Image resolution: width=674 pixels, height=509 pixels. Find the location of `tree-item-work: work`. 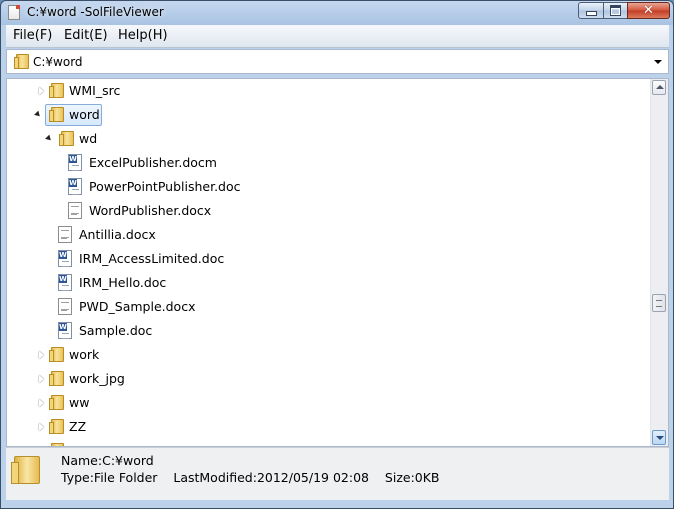

tree-item-work: work is located at coordinates (329, 355).